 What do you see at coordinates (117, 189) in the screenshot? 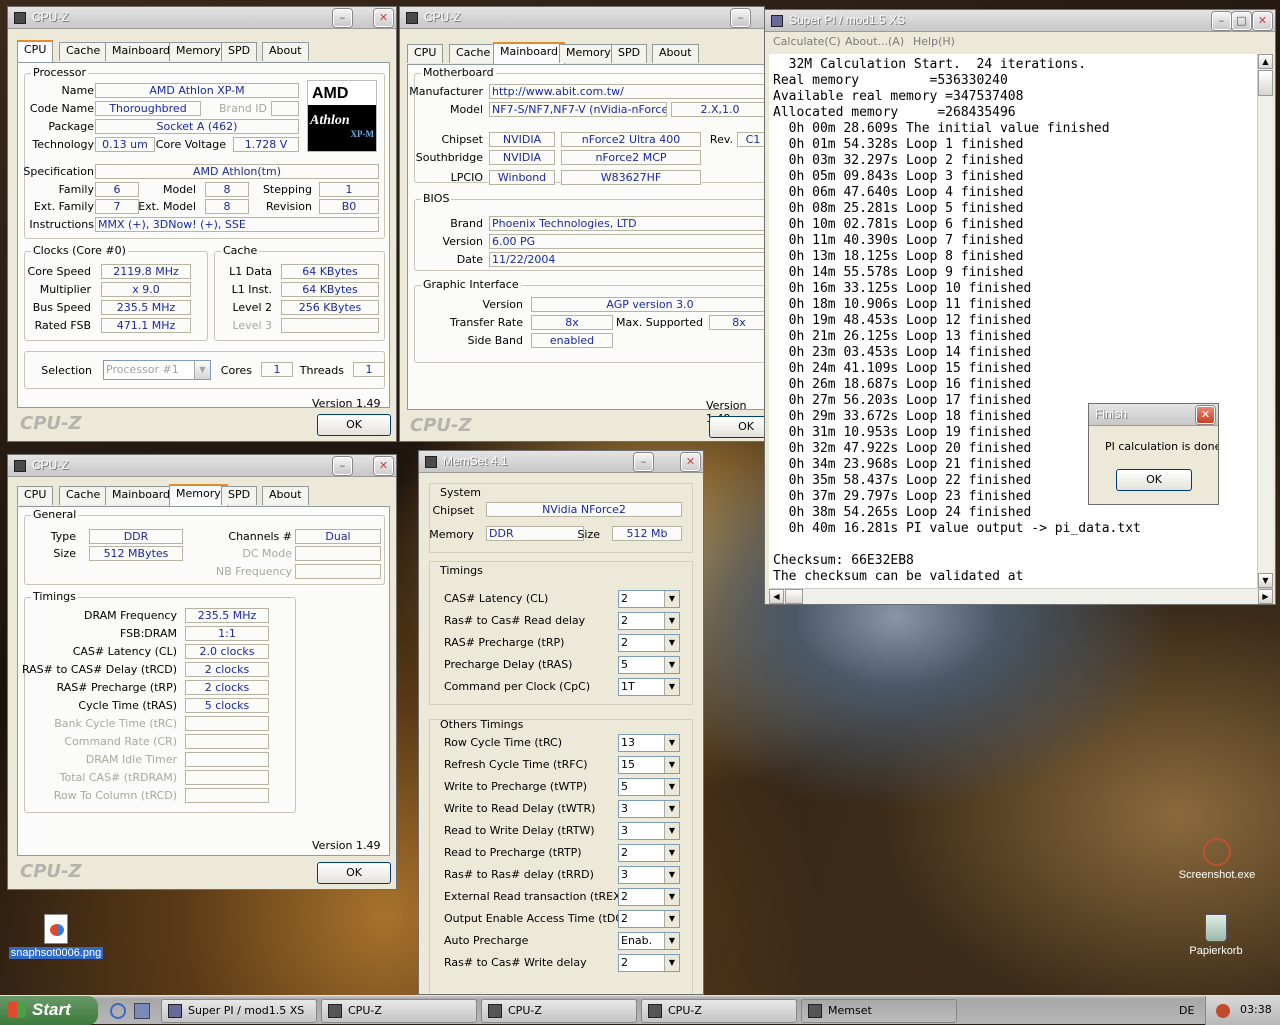
I see `family-value: 6` at bounding box center [117, 189].